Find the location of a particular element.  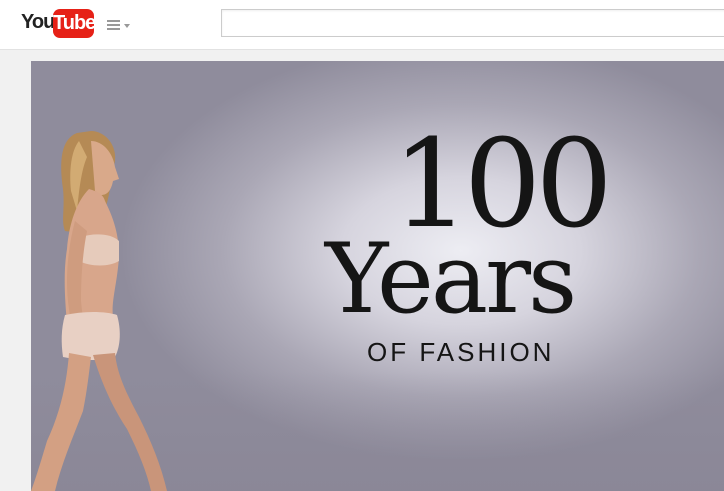

masthead: You Tube is located at coordinates (362, 25).